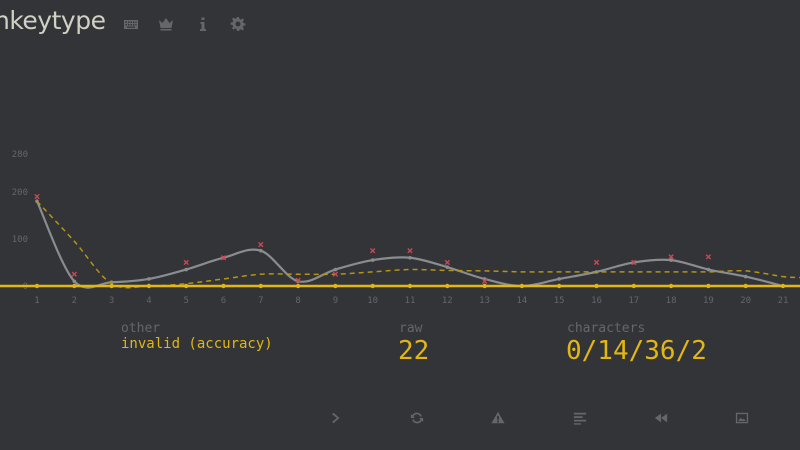 This screenshot has width=800, height=450. Describe the element at coordinates (521, 301) in the screenshot. I see `x-tick-label: 14` at that location.